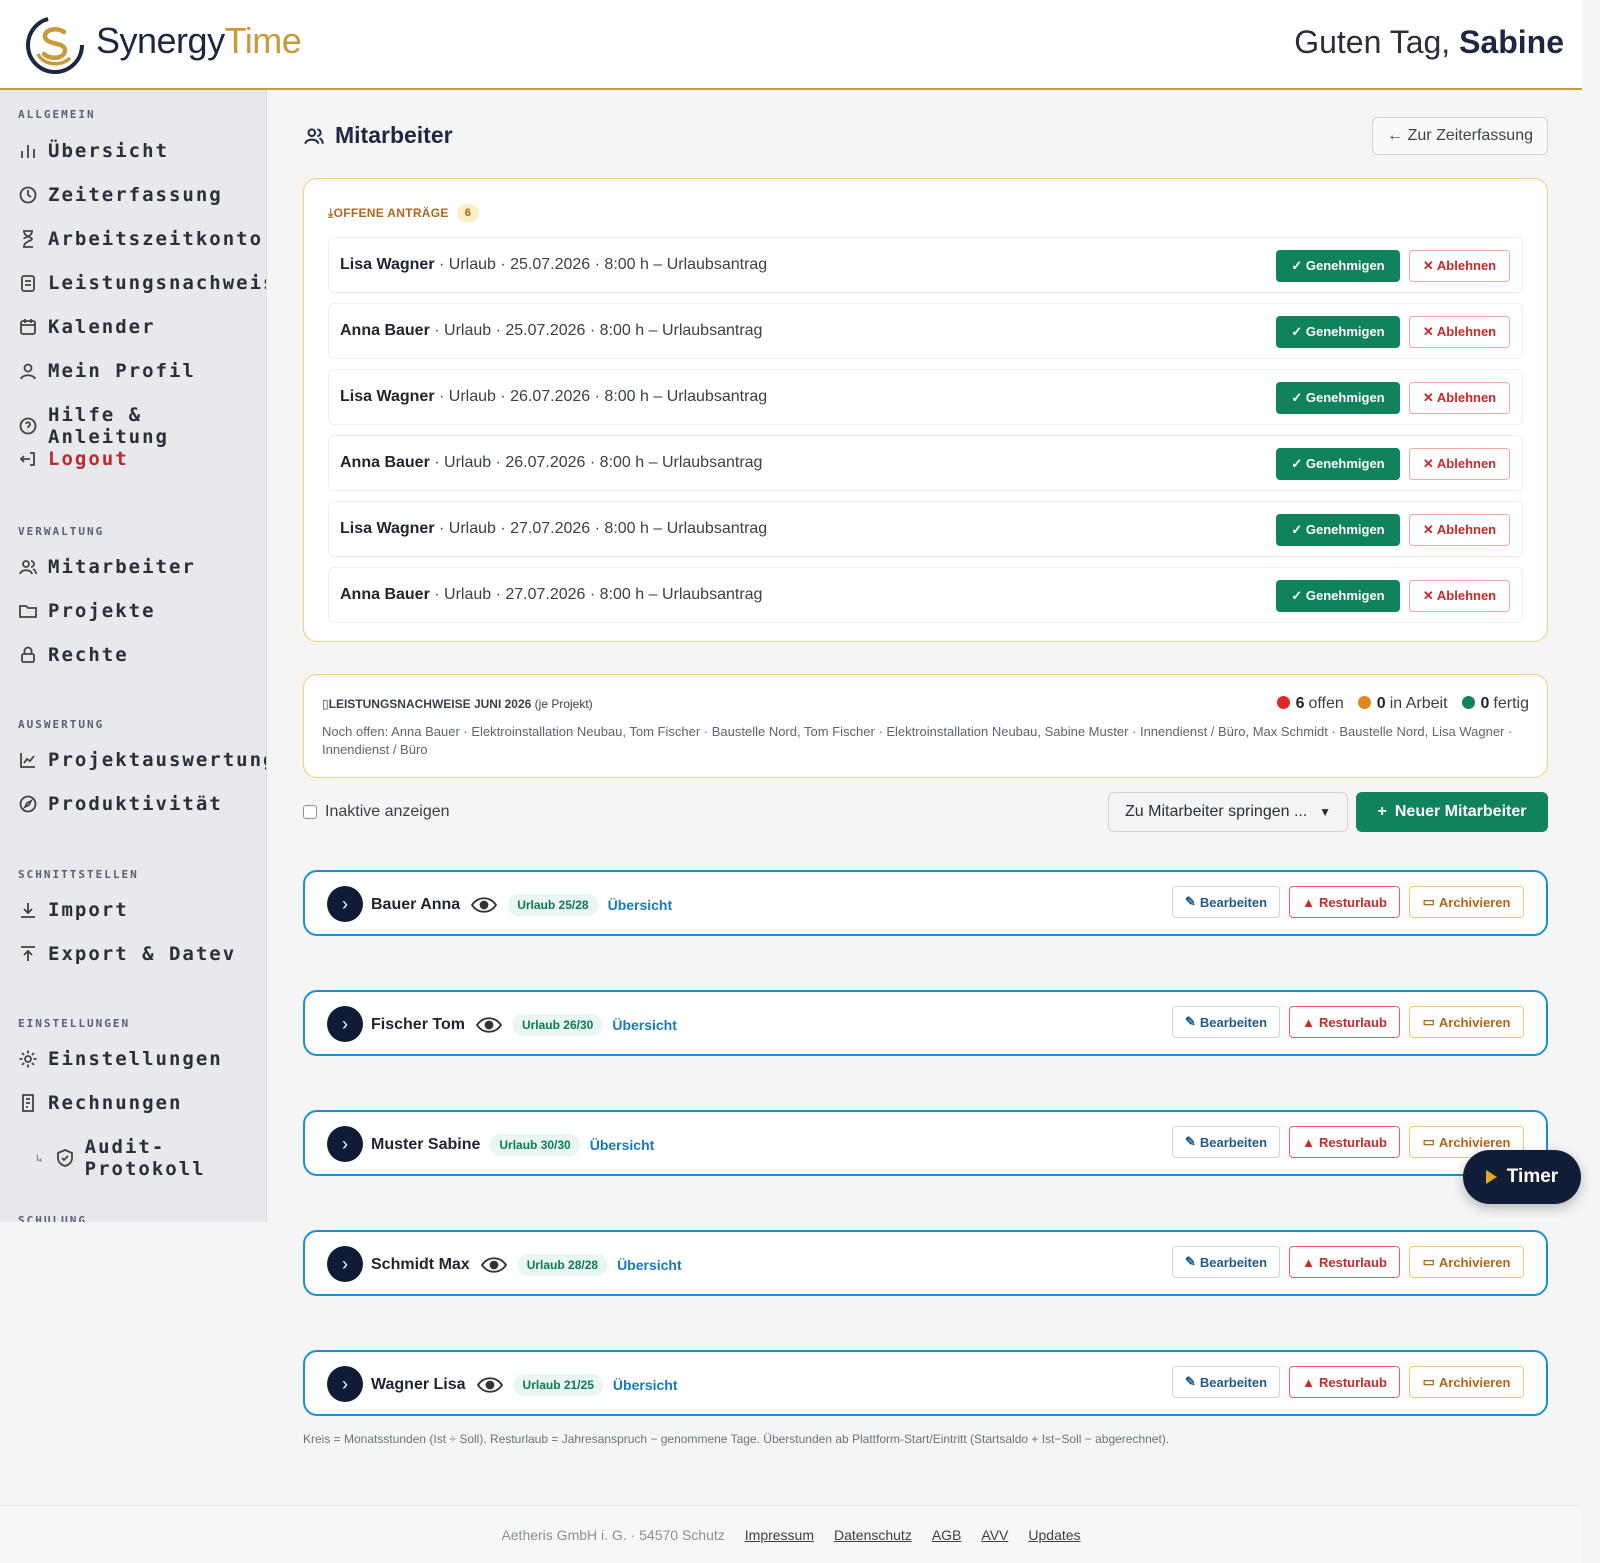  What do you see at coordinates (420, 1265) in the screenshot?
I see `employee-name: Schmidt Max` at bounding box center [420, 1265].